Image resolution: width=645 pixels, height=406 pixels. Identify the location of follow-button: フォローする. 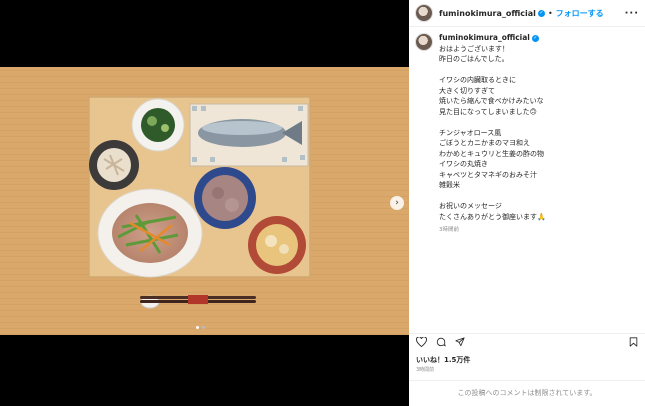
(580, 13).